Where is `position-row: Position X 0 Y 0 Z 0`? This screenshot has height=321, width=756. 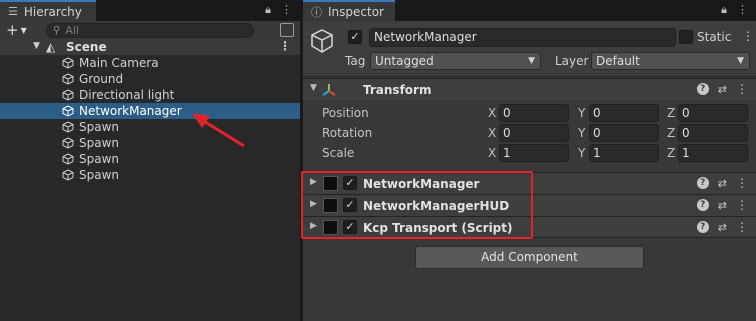
position-row: Position X 0 Y 0 Z 0 is located at coordinates (529, 113).